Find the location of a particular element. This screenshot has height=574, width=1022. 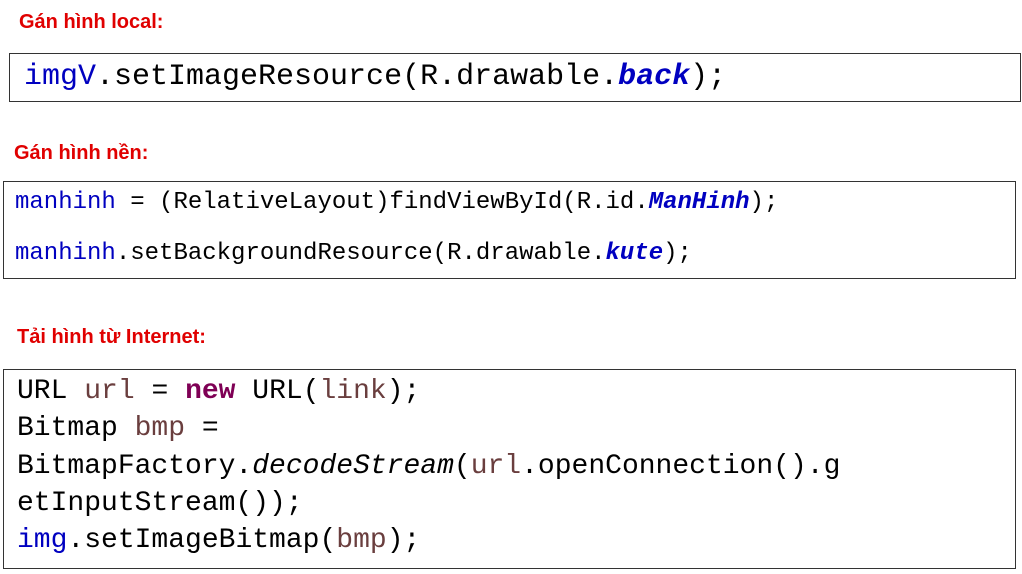

code-method-decodestream: decodeStream is located at coordinates (353, 466).